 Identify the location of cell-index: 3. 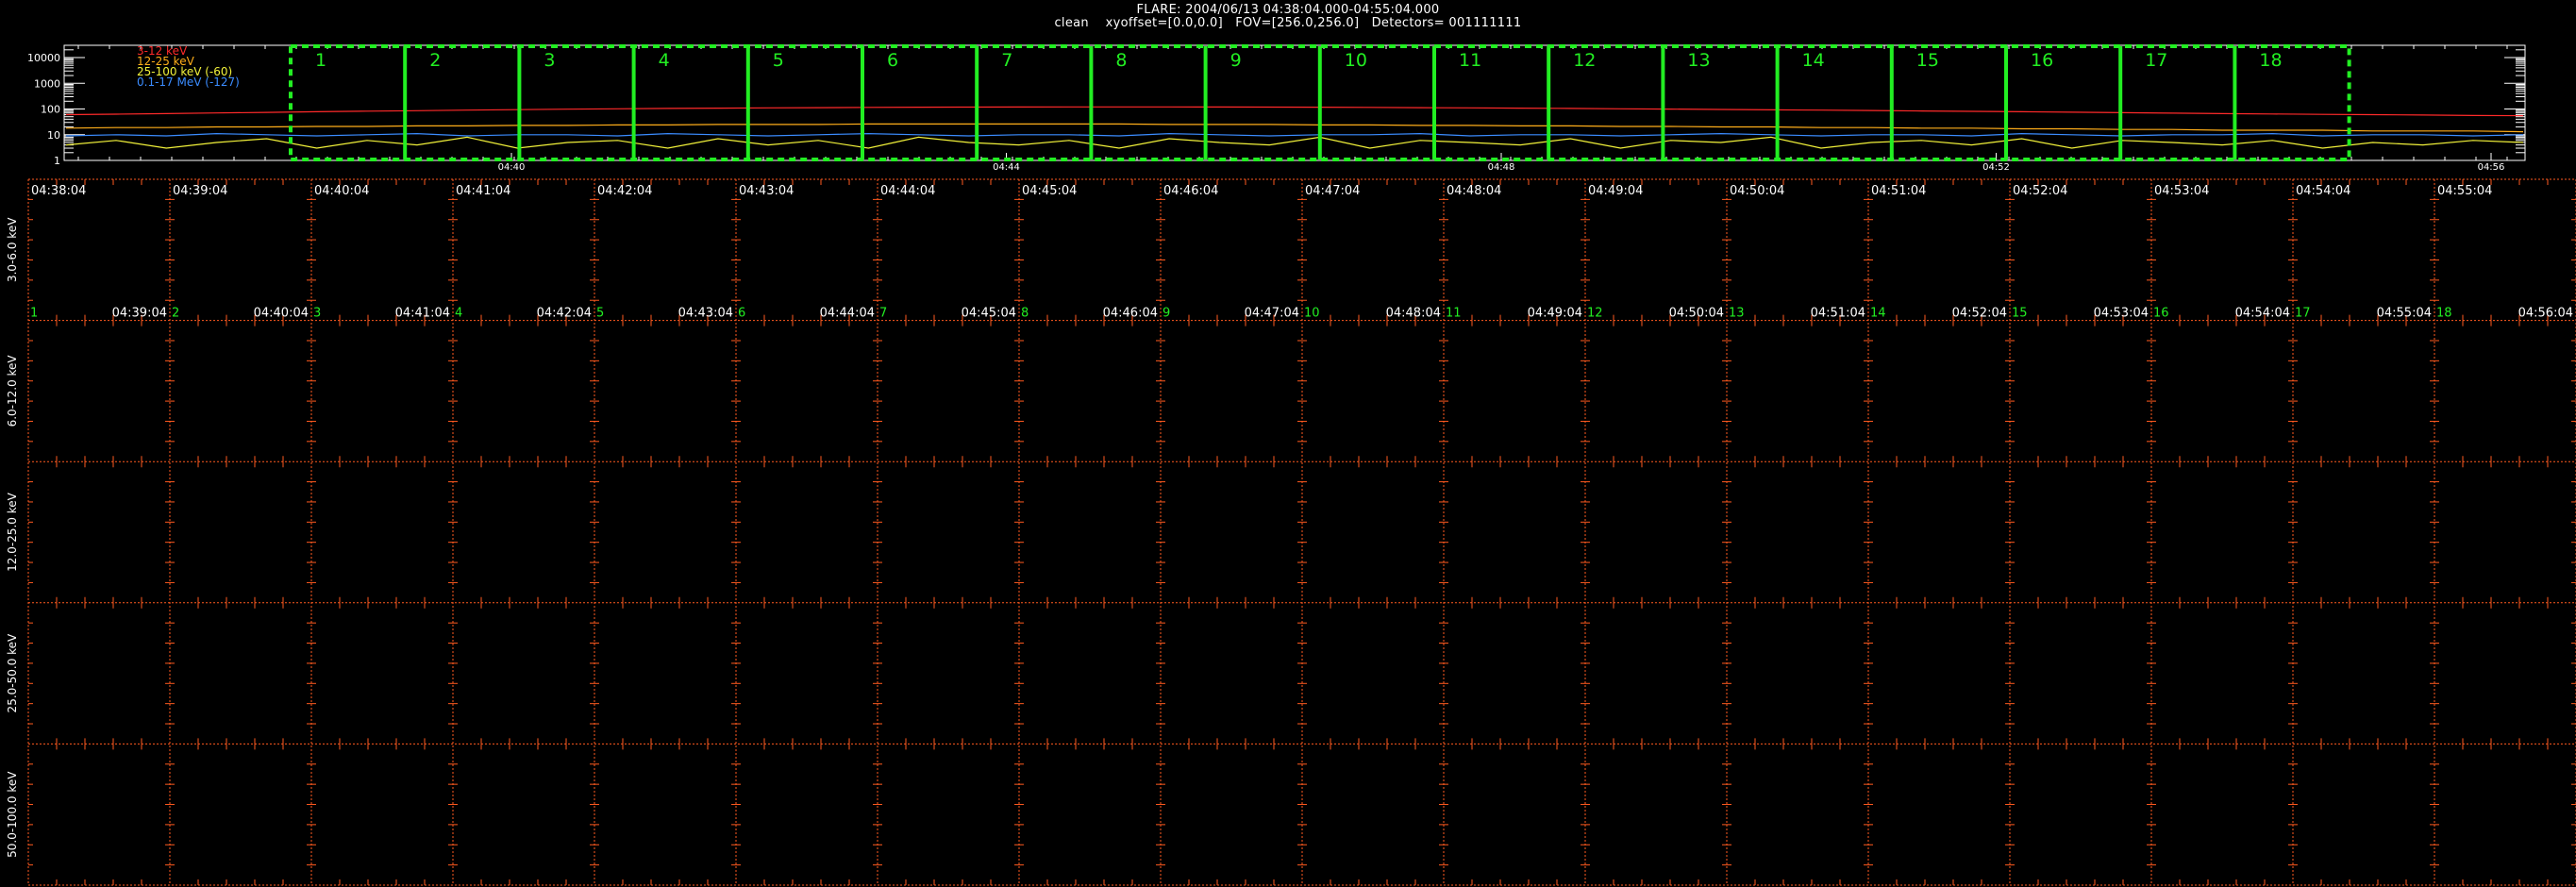
(317, 314).